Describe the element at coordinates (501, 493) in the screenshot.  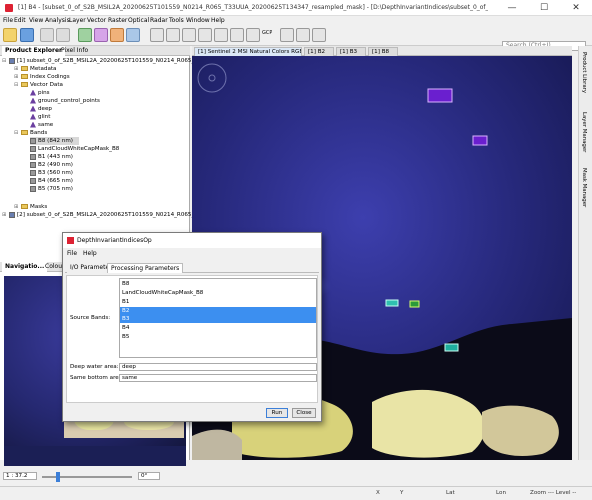
I see `status-lon: Lon` at that location.